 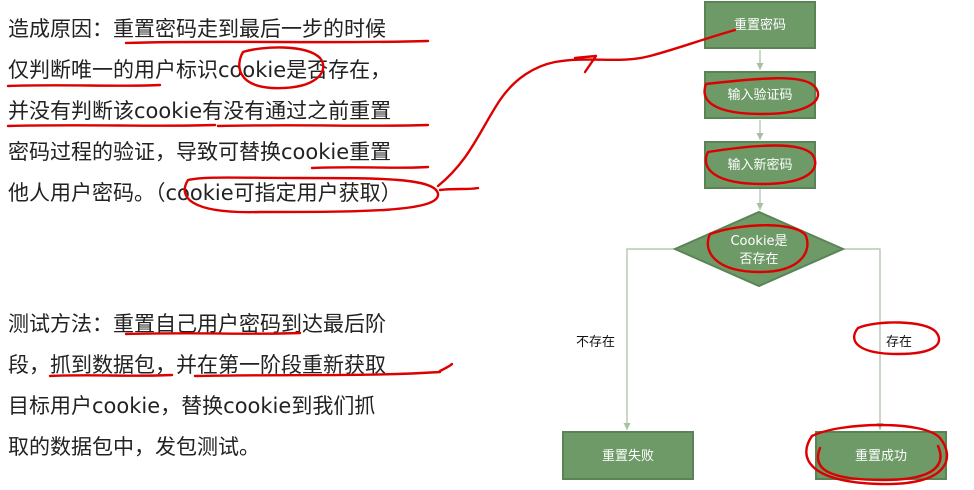 What do you see at coordinates (317, 374) in the screenshot?
I see `underline-method-2b` at bounding box center [317, 374].